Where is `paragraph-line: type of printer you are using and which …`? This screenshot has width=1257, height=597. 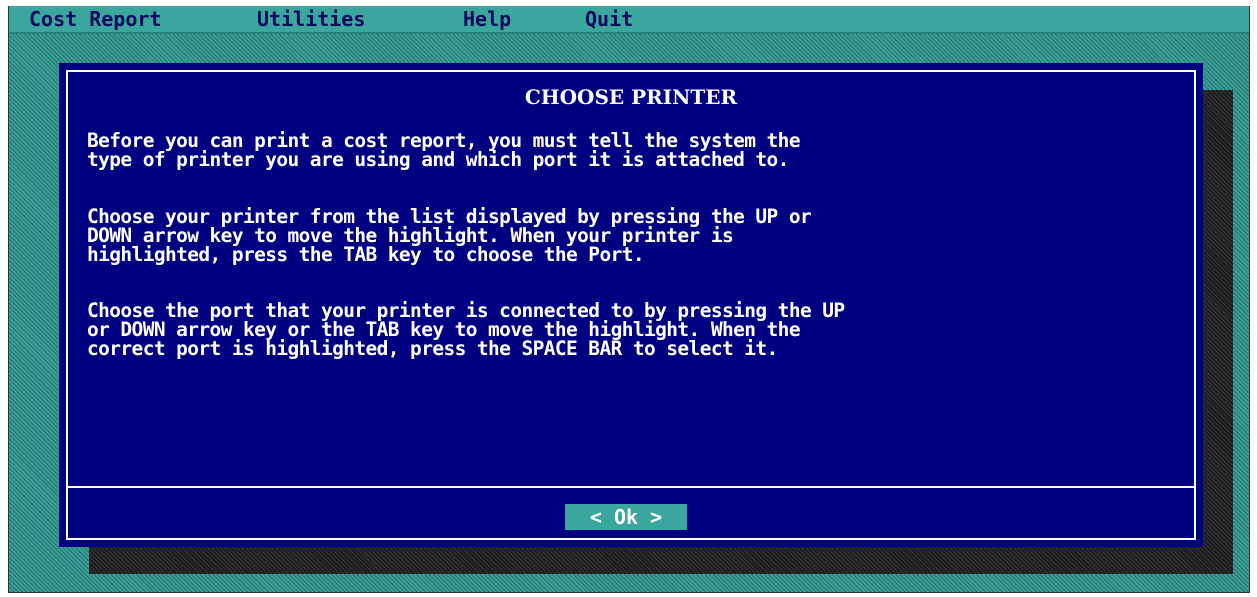 paragraph-line: type of printer you are using and which … is located at coordinates (438, 159).